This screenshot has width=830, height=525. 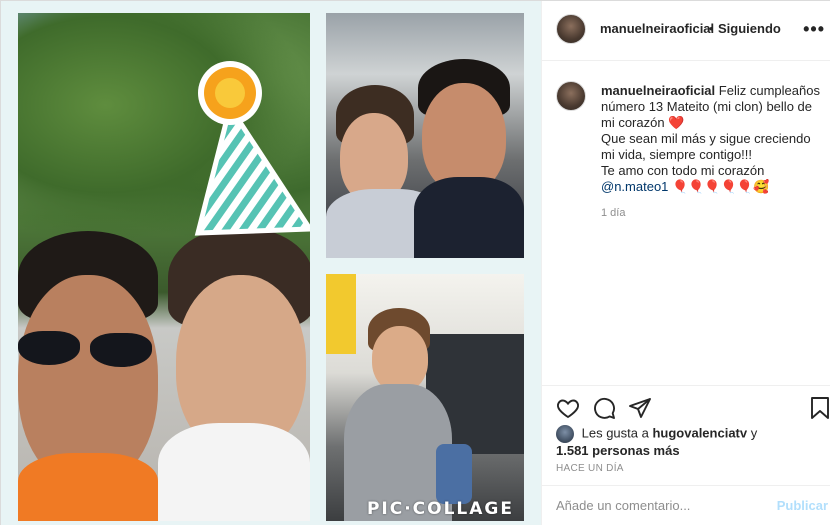 What do you see at coordinates (571, 96) in the screenshot?
I see `caption-avatar` at bounding box center [571, 96].